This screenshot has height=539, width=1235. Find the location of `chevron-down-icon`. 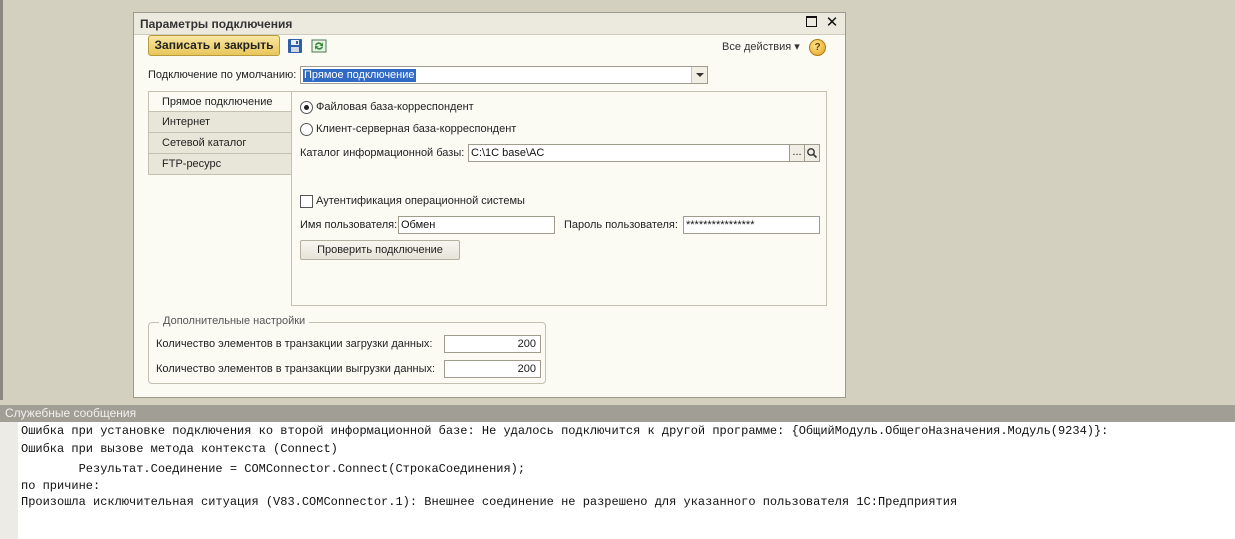

chevron-down-icon is located at coordinates (699, 75).